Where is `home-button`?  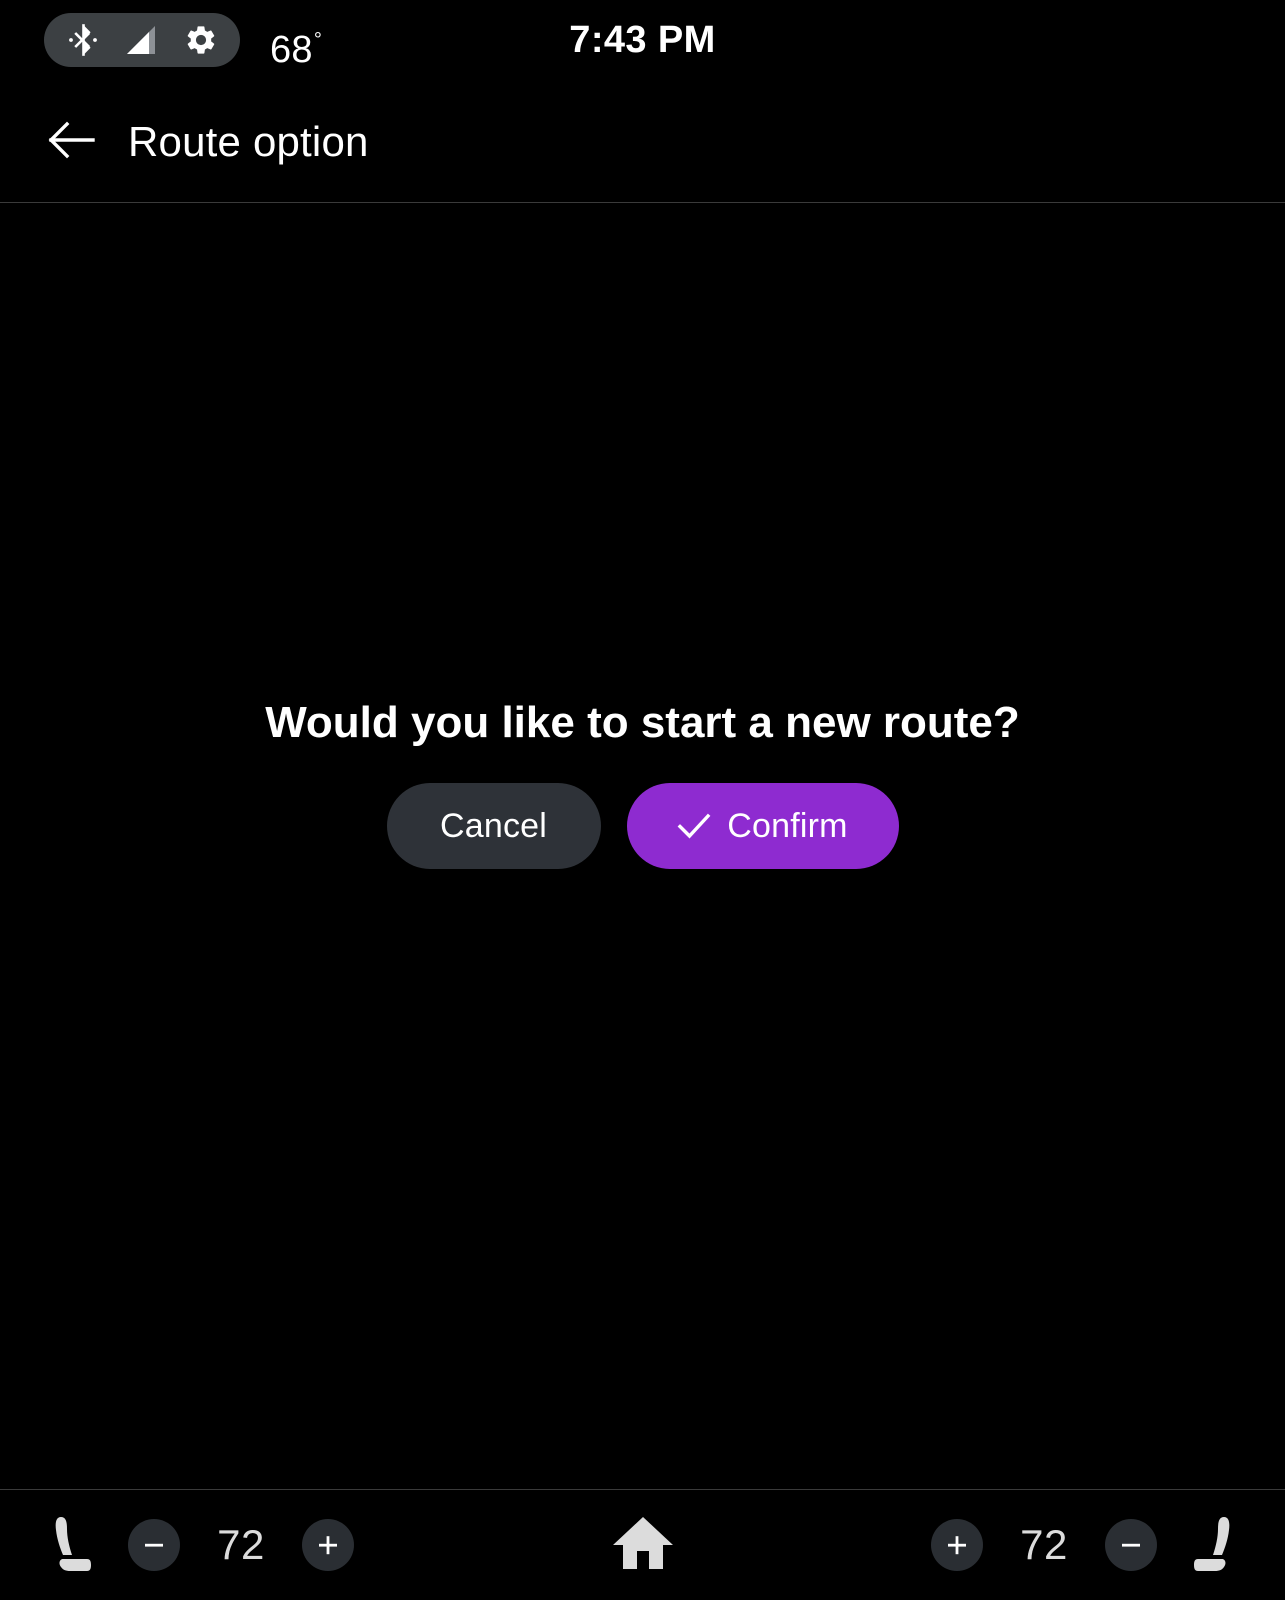
home-button is located at coordinates (643, 1545).